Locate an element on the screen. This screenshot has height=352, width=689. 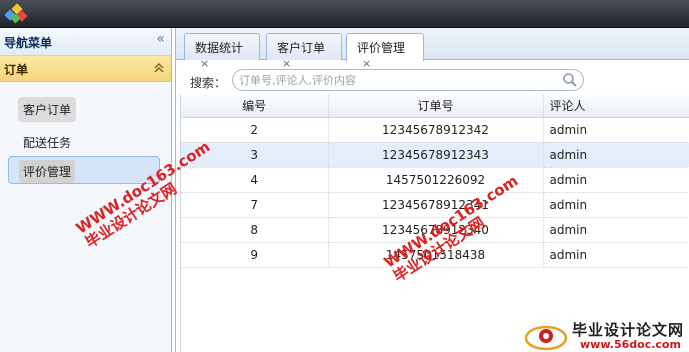
table-row: 9 1457501518438 admin is located at coordinates (435, 255).